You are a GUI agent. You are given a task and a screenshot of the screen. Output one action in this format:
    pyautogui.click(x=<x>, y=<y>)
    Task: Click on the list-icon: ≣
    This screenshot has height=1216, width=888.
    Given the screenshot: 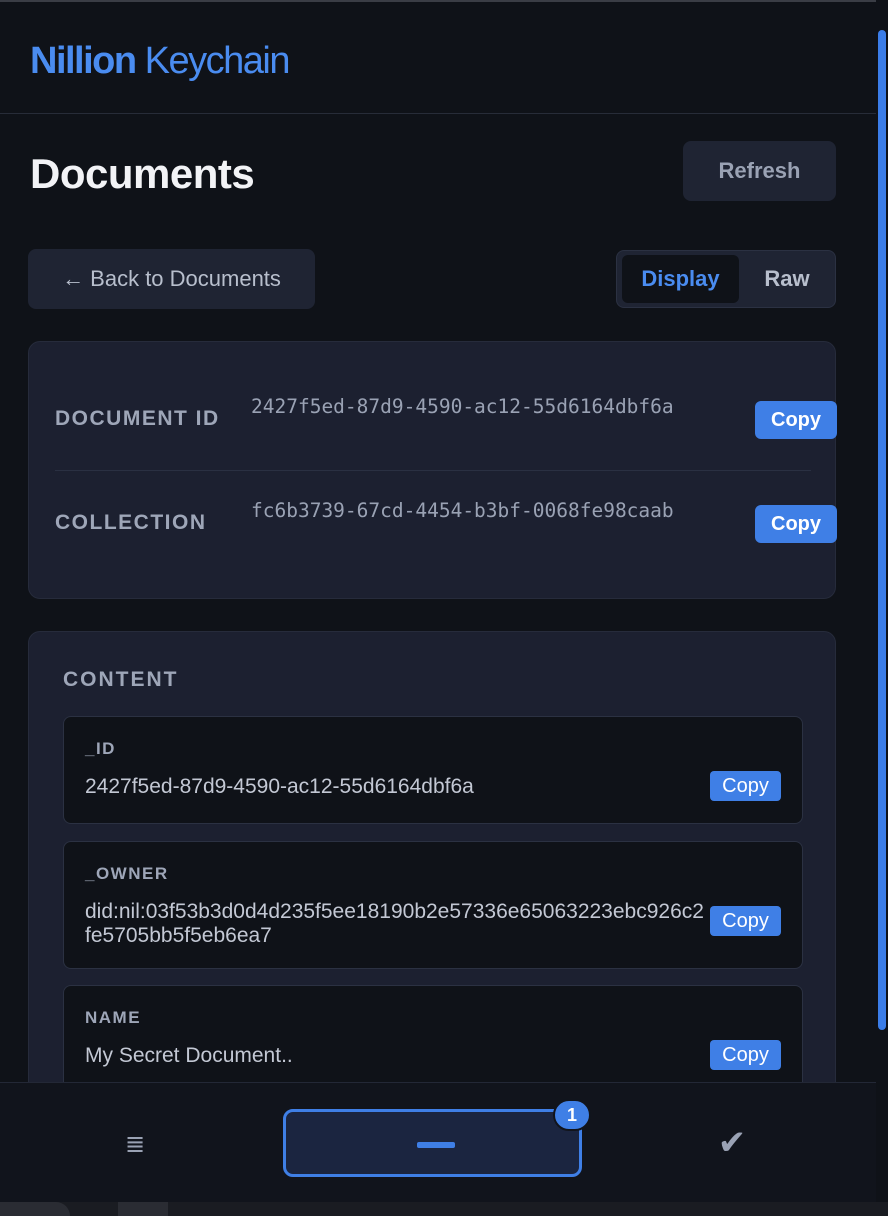 What is the action you would take?
    pyautogui.click(x=135, y=1144)
    